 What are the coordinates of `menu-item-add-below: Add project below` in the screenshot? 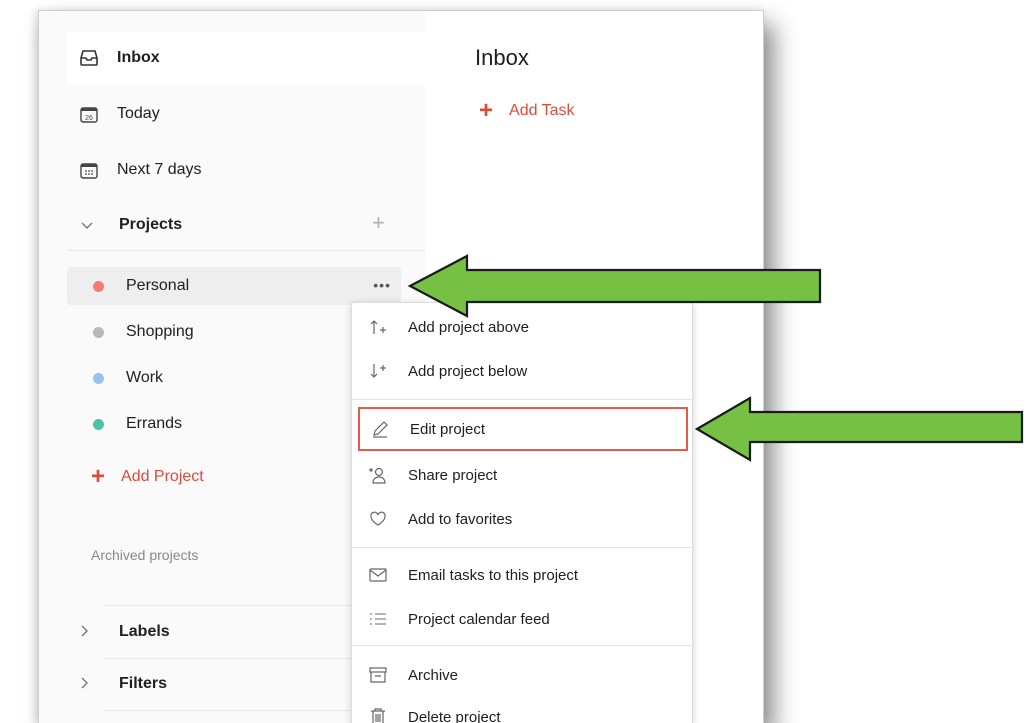 It's located at (522, 371).